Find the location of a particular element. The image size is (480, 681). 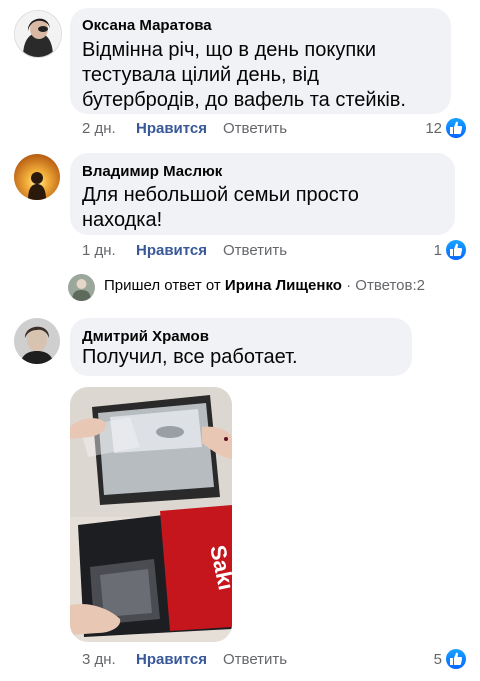

comment-time: 1 дн. is located at coordinates (99, 250).